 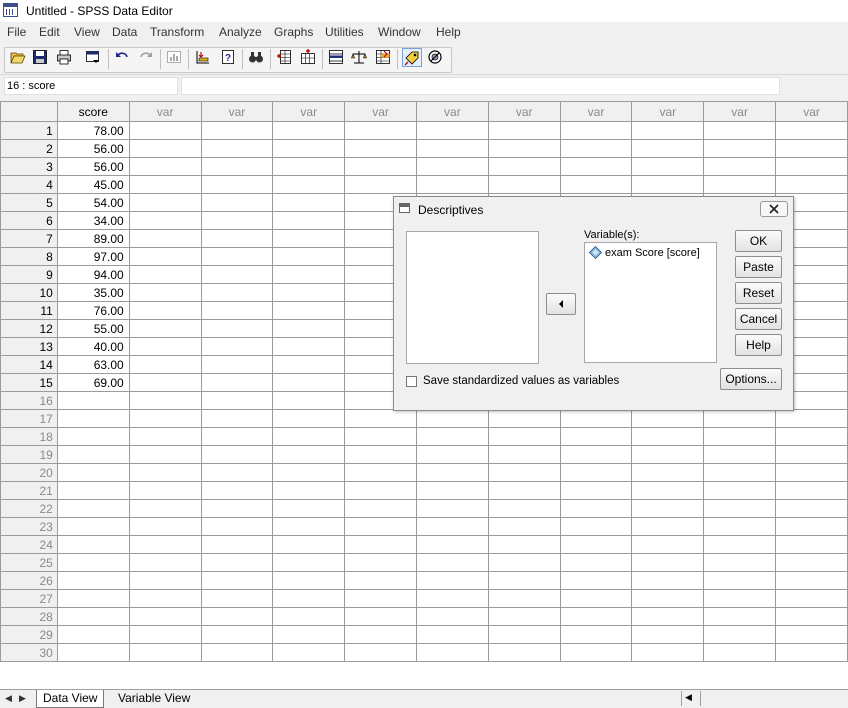 What do you see at coordinates (228, 56) in the screenshot?
I see `variables-icon: ?` at bounding box center [228, 56].